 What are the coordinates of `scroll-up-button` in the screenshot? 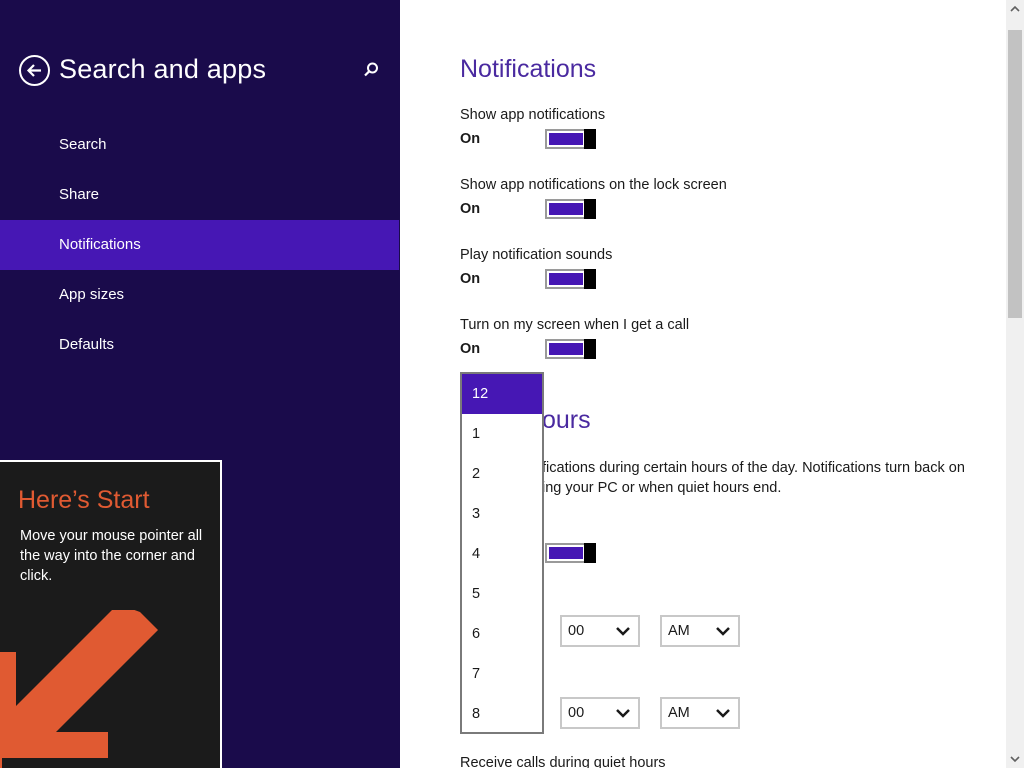 It's located at (1015, 9).